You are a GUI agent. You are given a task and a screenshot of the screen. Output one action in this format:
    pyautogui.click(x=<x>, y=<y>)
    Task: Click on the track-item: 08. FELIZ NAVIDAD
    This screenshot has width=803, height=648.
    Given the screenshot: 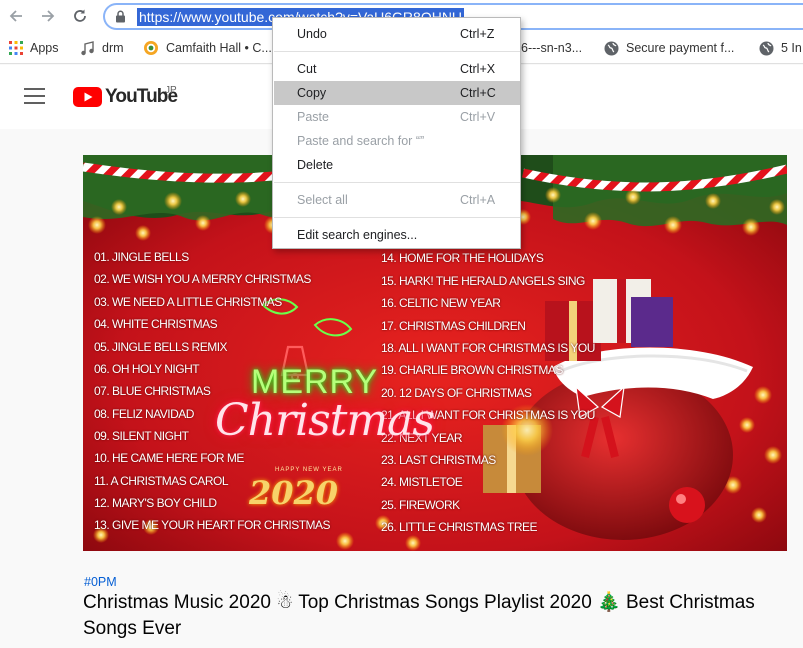 What is the action you would take?
    pyautogui.click(x=144, y=414)
    